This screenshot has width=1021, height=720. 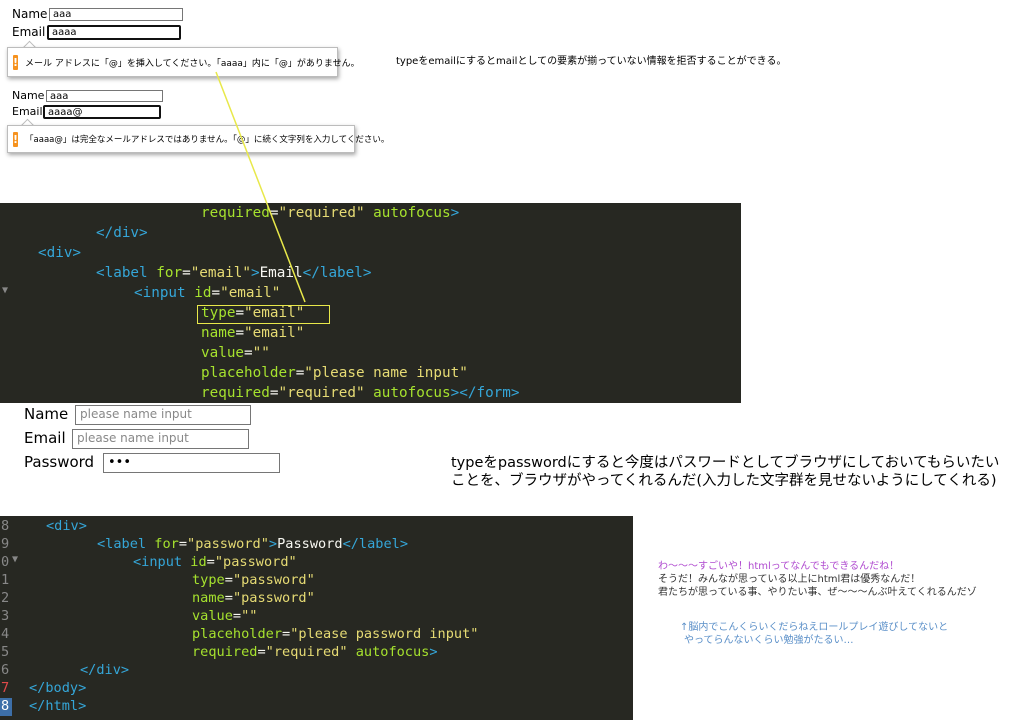 I want to click on code-line: <input id="password", so click(x=215, y=562).